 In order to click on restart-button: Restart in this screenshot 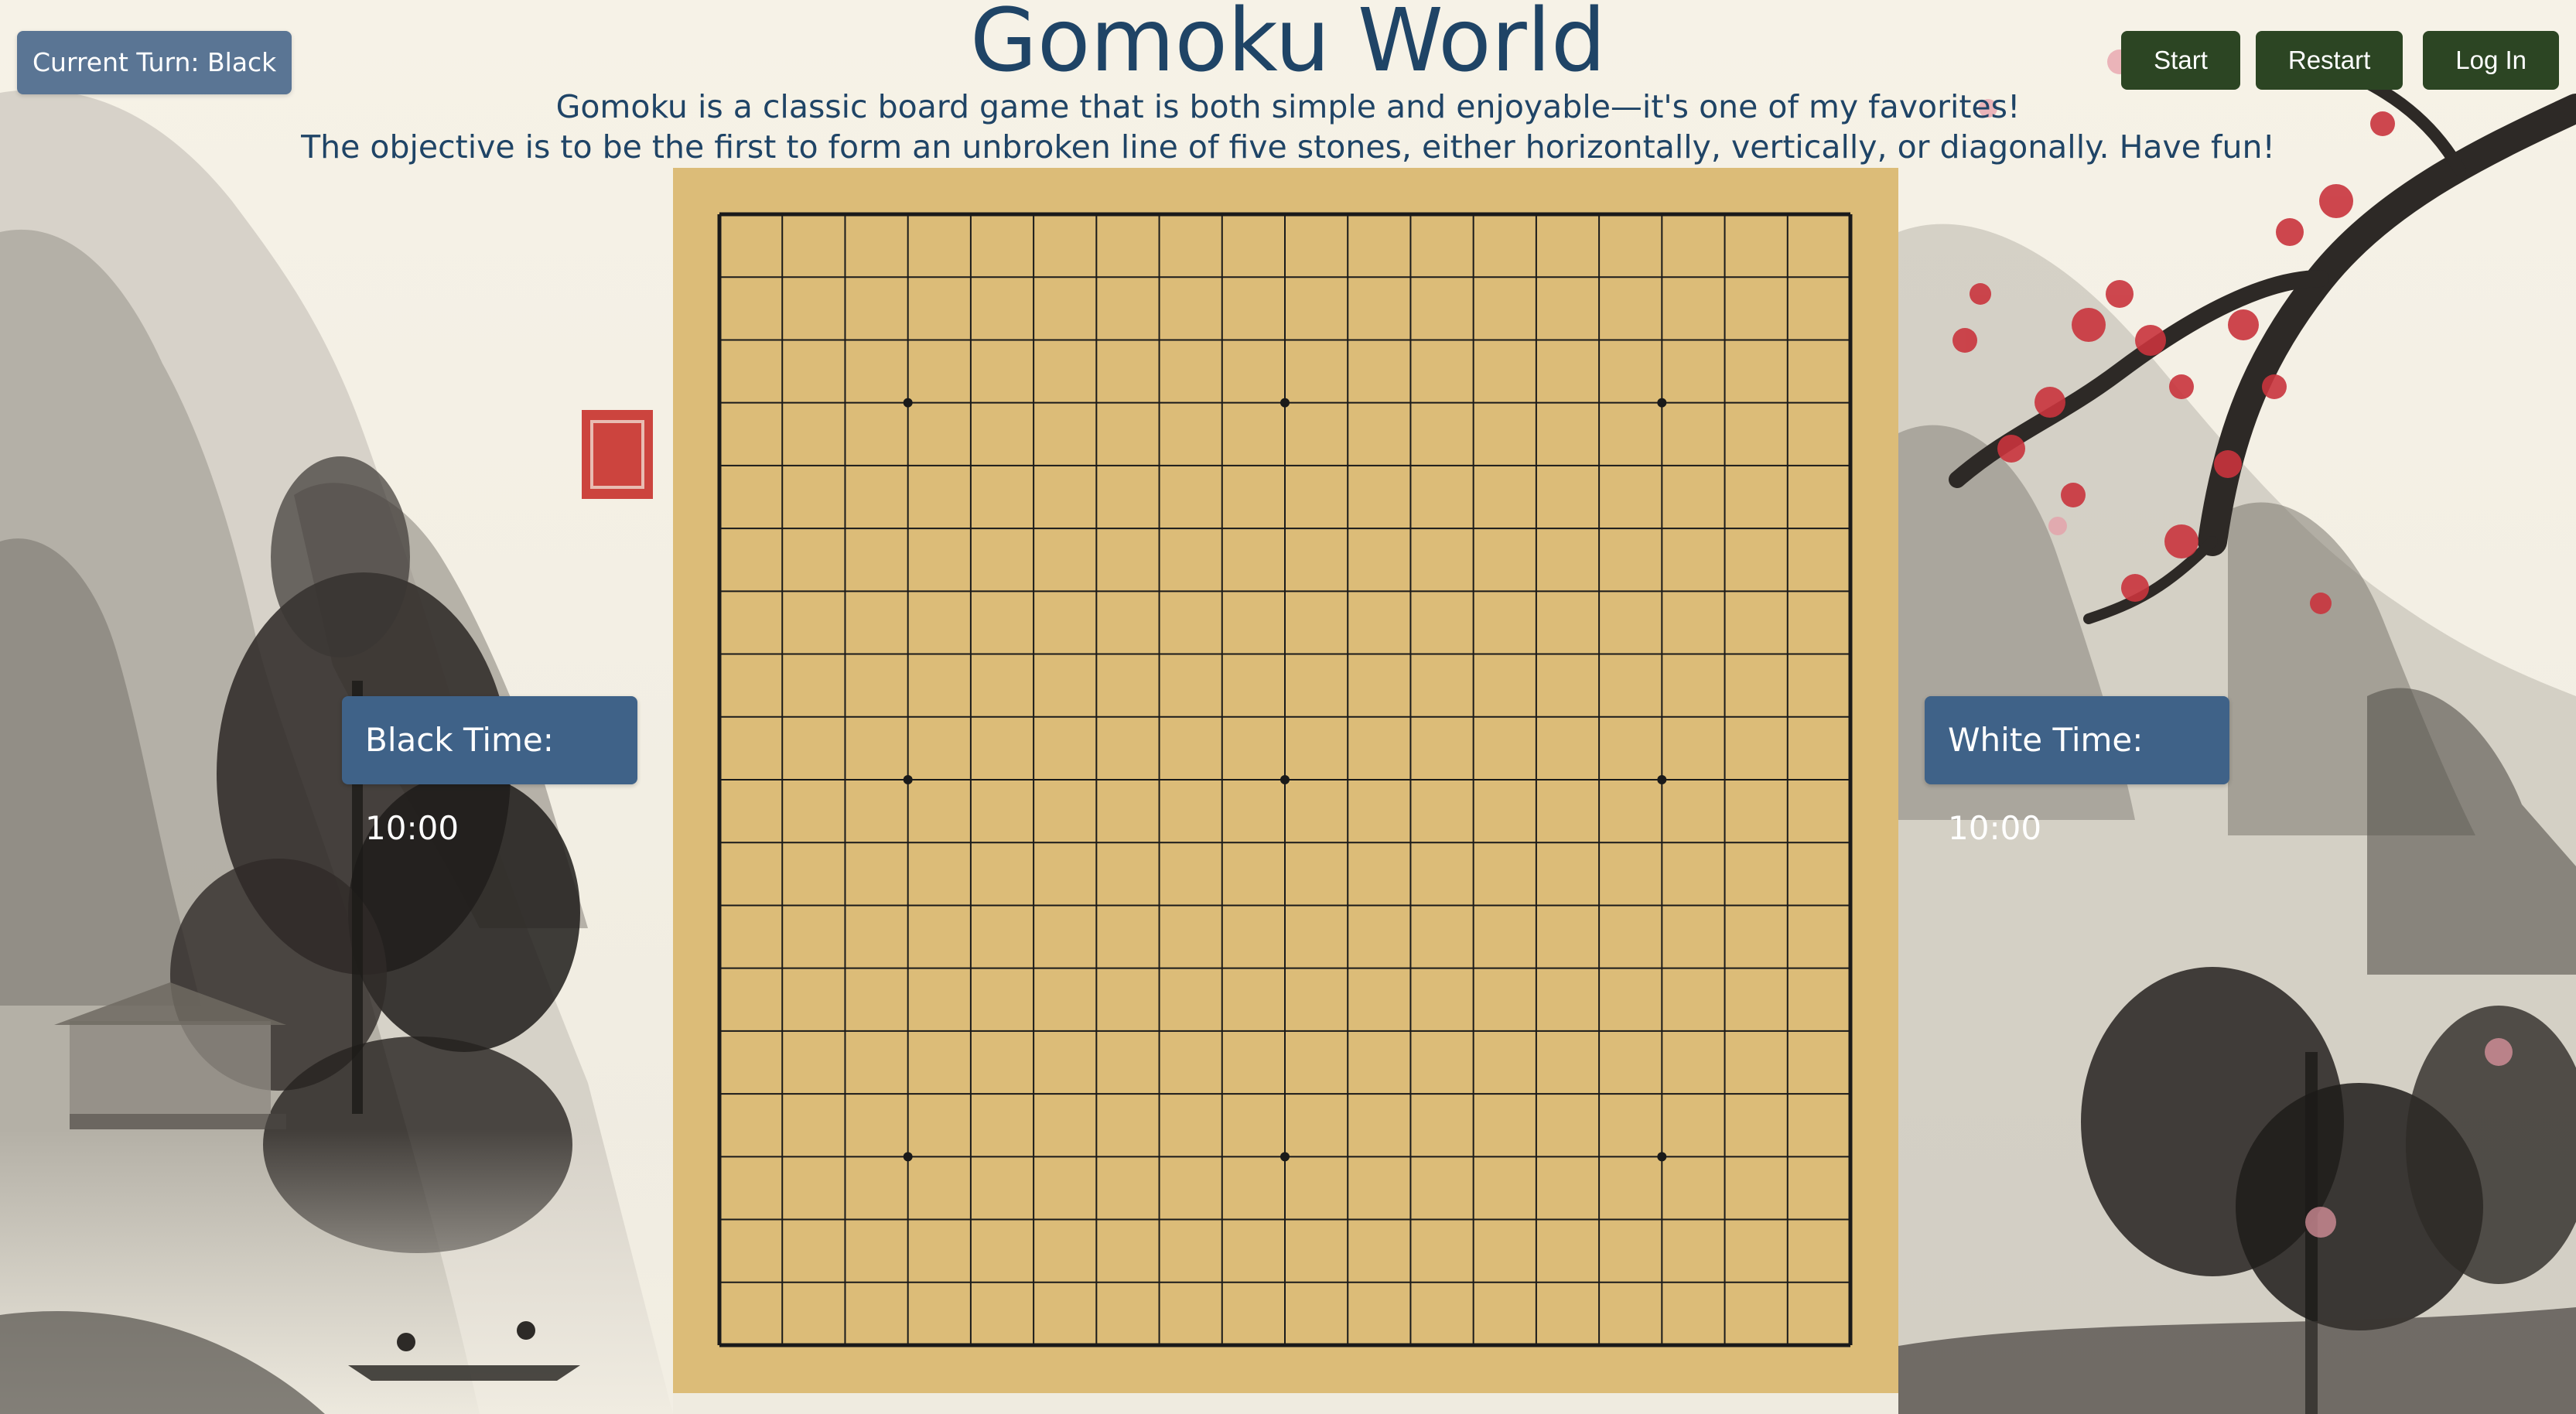, I will do `click(2329, 60)`.